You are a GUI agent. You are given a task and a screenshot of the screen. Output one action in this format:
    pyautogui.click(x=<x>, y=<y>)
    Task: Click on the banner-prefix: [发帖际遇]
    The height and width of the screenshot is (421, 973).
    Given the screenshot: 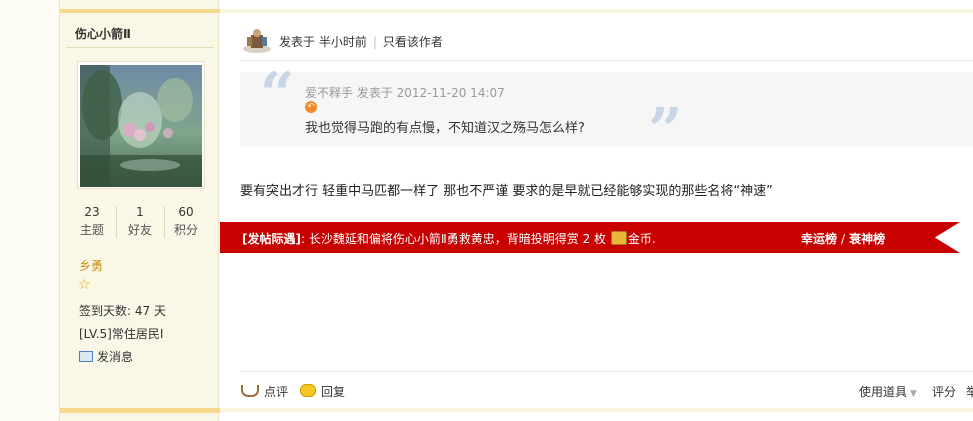 What is the action you would take?
    pyautogui.click(x=271, y=239)
    